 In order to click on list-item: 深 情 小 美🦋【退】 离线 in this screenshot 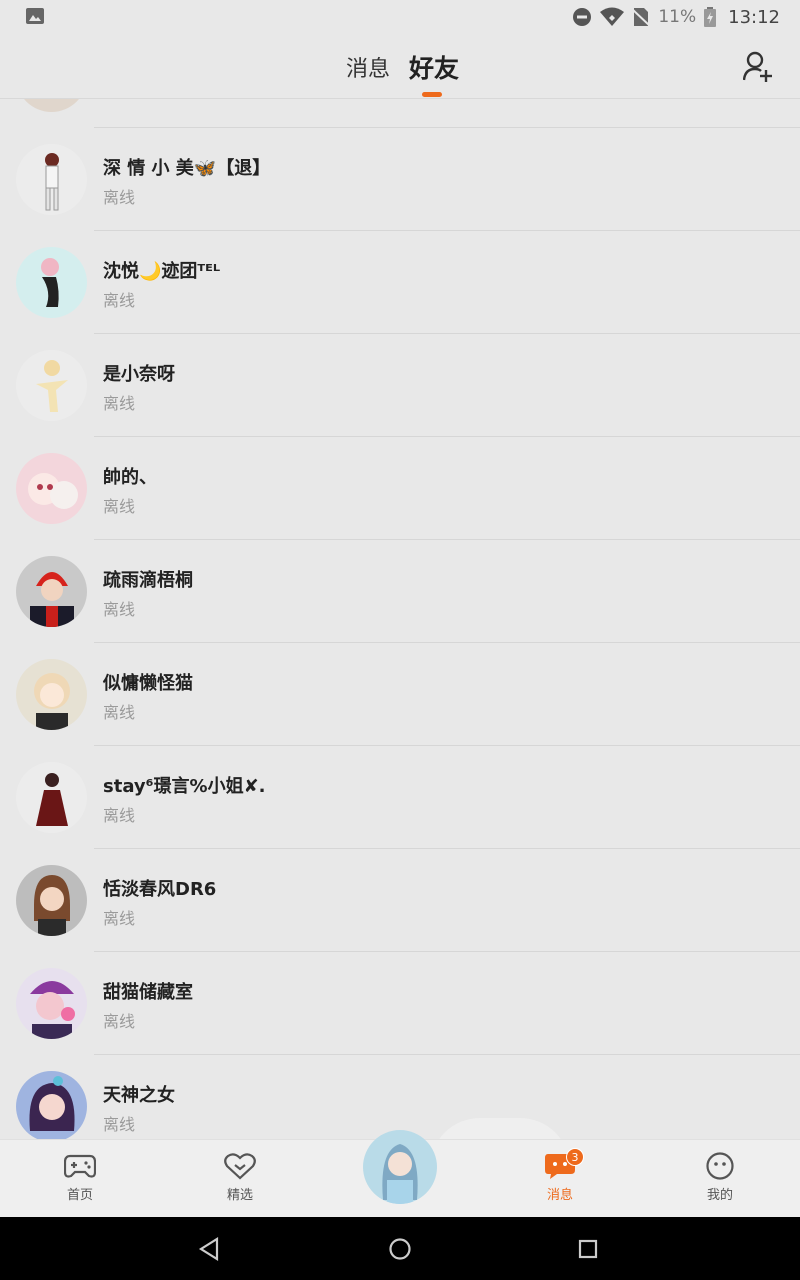, I will do `click(400, 179)`.